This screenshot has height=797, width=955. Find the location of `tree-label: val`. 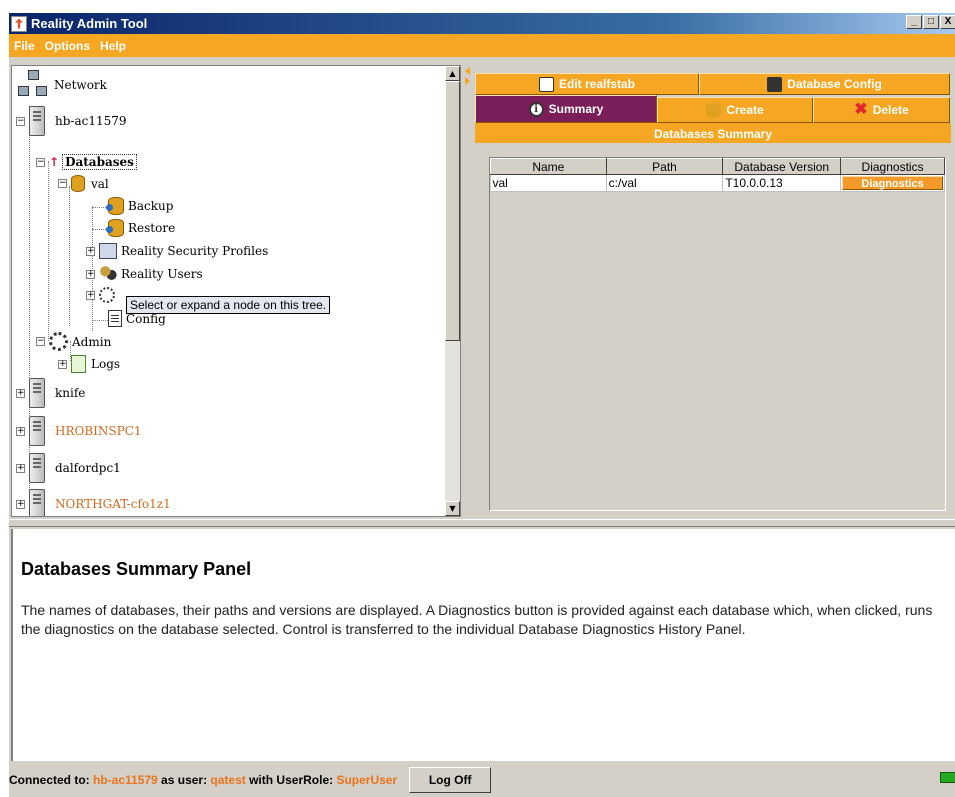

tree-label: val is located at coordinates (100, 183).